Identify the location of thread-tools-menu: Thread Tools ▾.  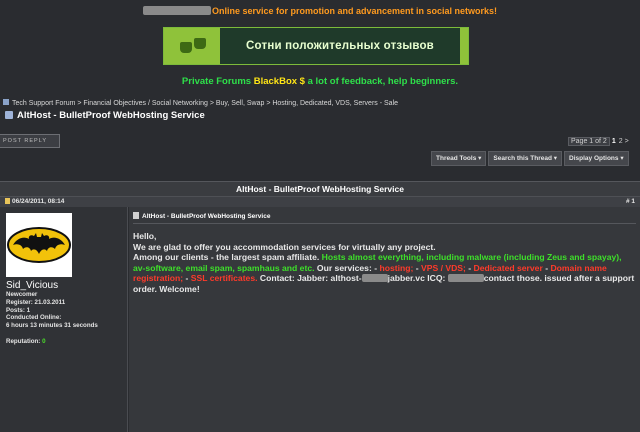
(459, 158).